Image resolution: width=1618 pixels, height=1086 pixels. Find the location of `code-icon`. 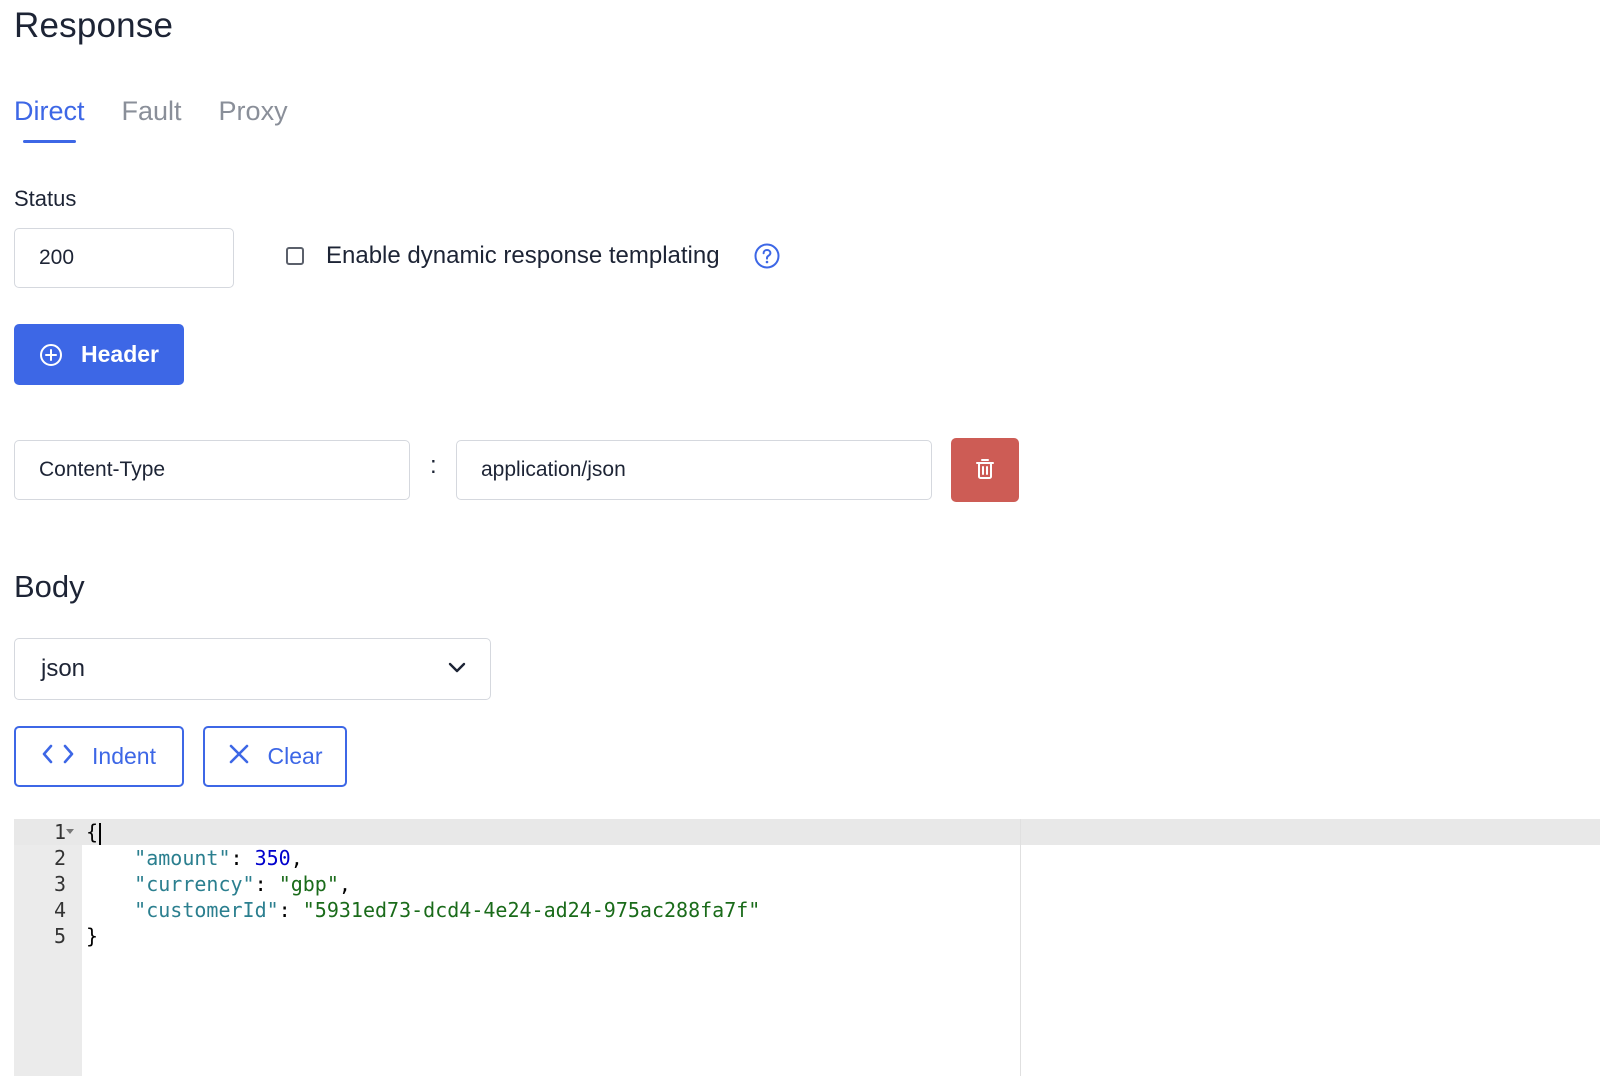

code-icon is located at coordinates (58, 757).